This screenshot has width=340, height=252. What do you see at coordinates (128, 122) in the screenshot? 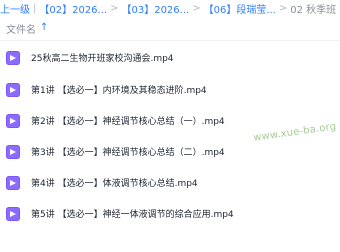
I see `file-name: 第2讲 【选必一】神经调节核心总结（一）.mp4` at bounding box center [128, 122].